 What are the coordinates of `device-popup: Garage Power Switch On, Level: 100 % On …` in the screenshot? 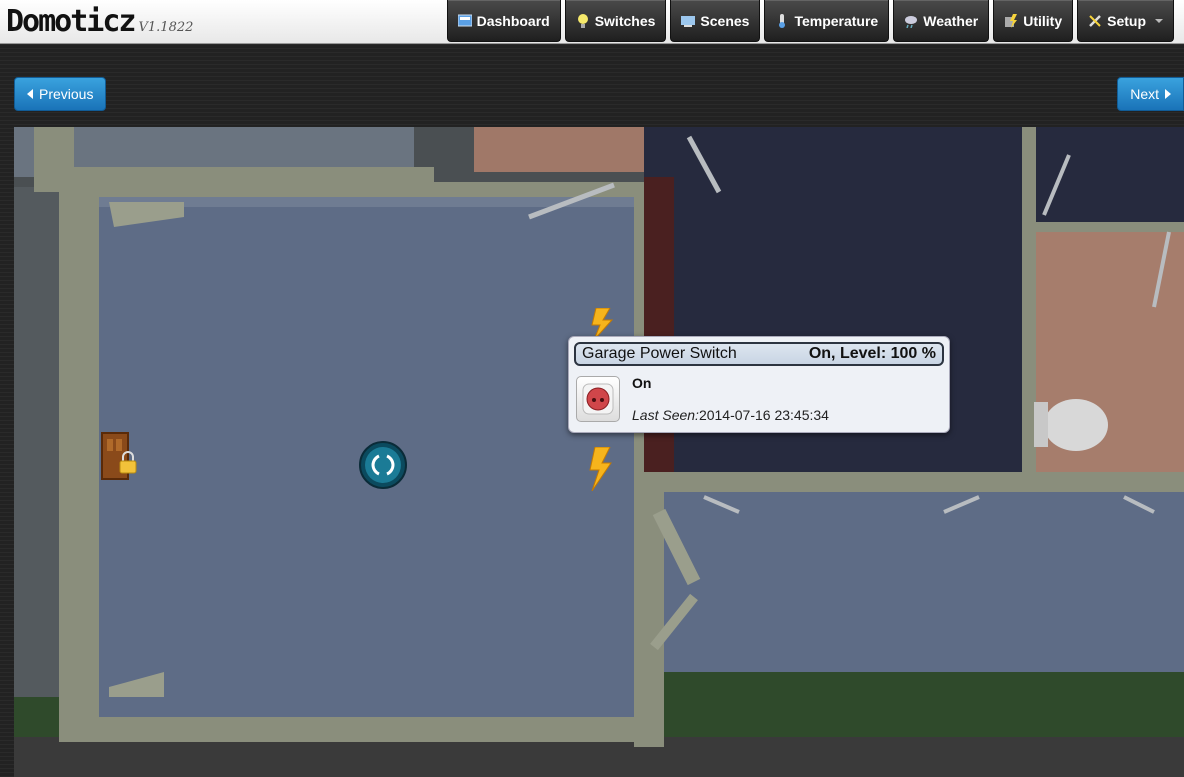 It's located at (759, 384).